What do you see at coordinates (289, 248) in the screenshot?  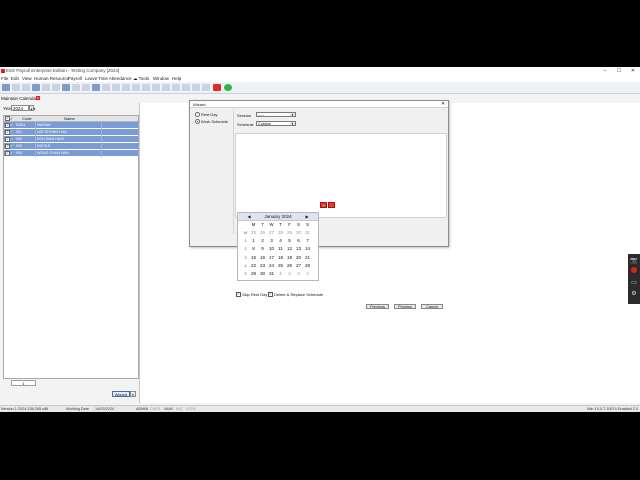 I see `calendar-day: 12` at bounding box center [289, 248].